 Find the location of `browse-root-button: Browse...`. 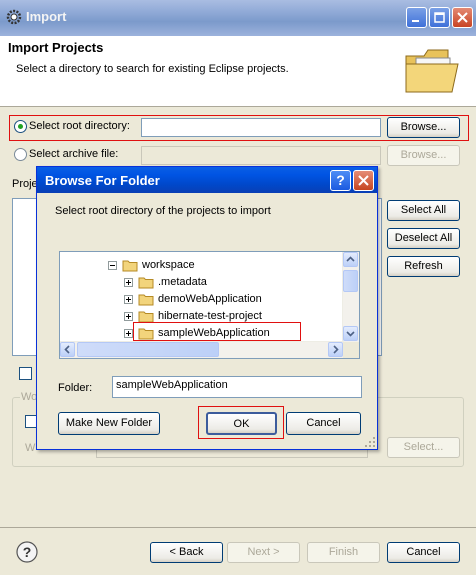

browse-root-button: Browse... is located at coordinates (423, 127).